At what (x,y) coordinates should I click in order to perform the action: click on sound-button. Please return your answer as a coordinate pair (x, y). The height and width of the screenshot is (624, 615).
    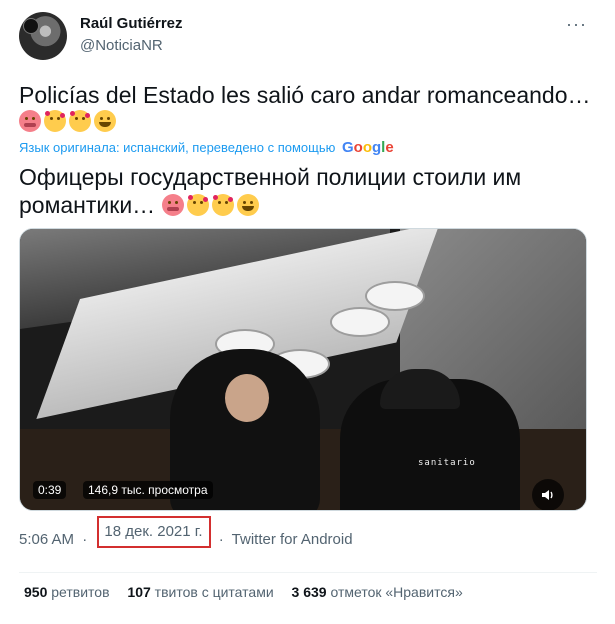
    Looking at the image, I should click on (548, 494).